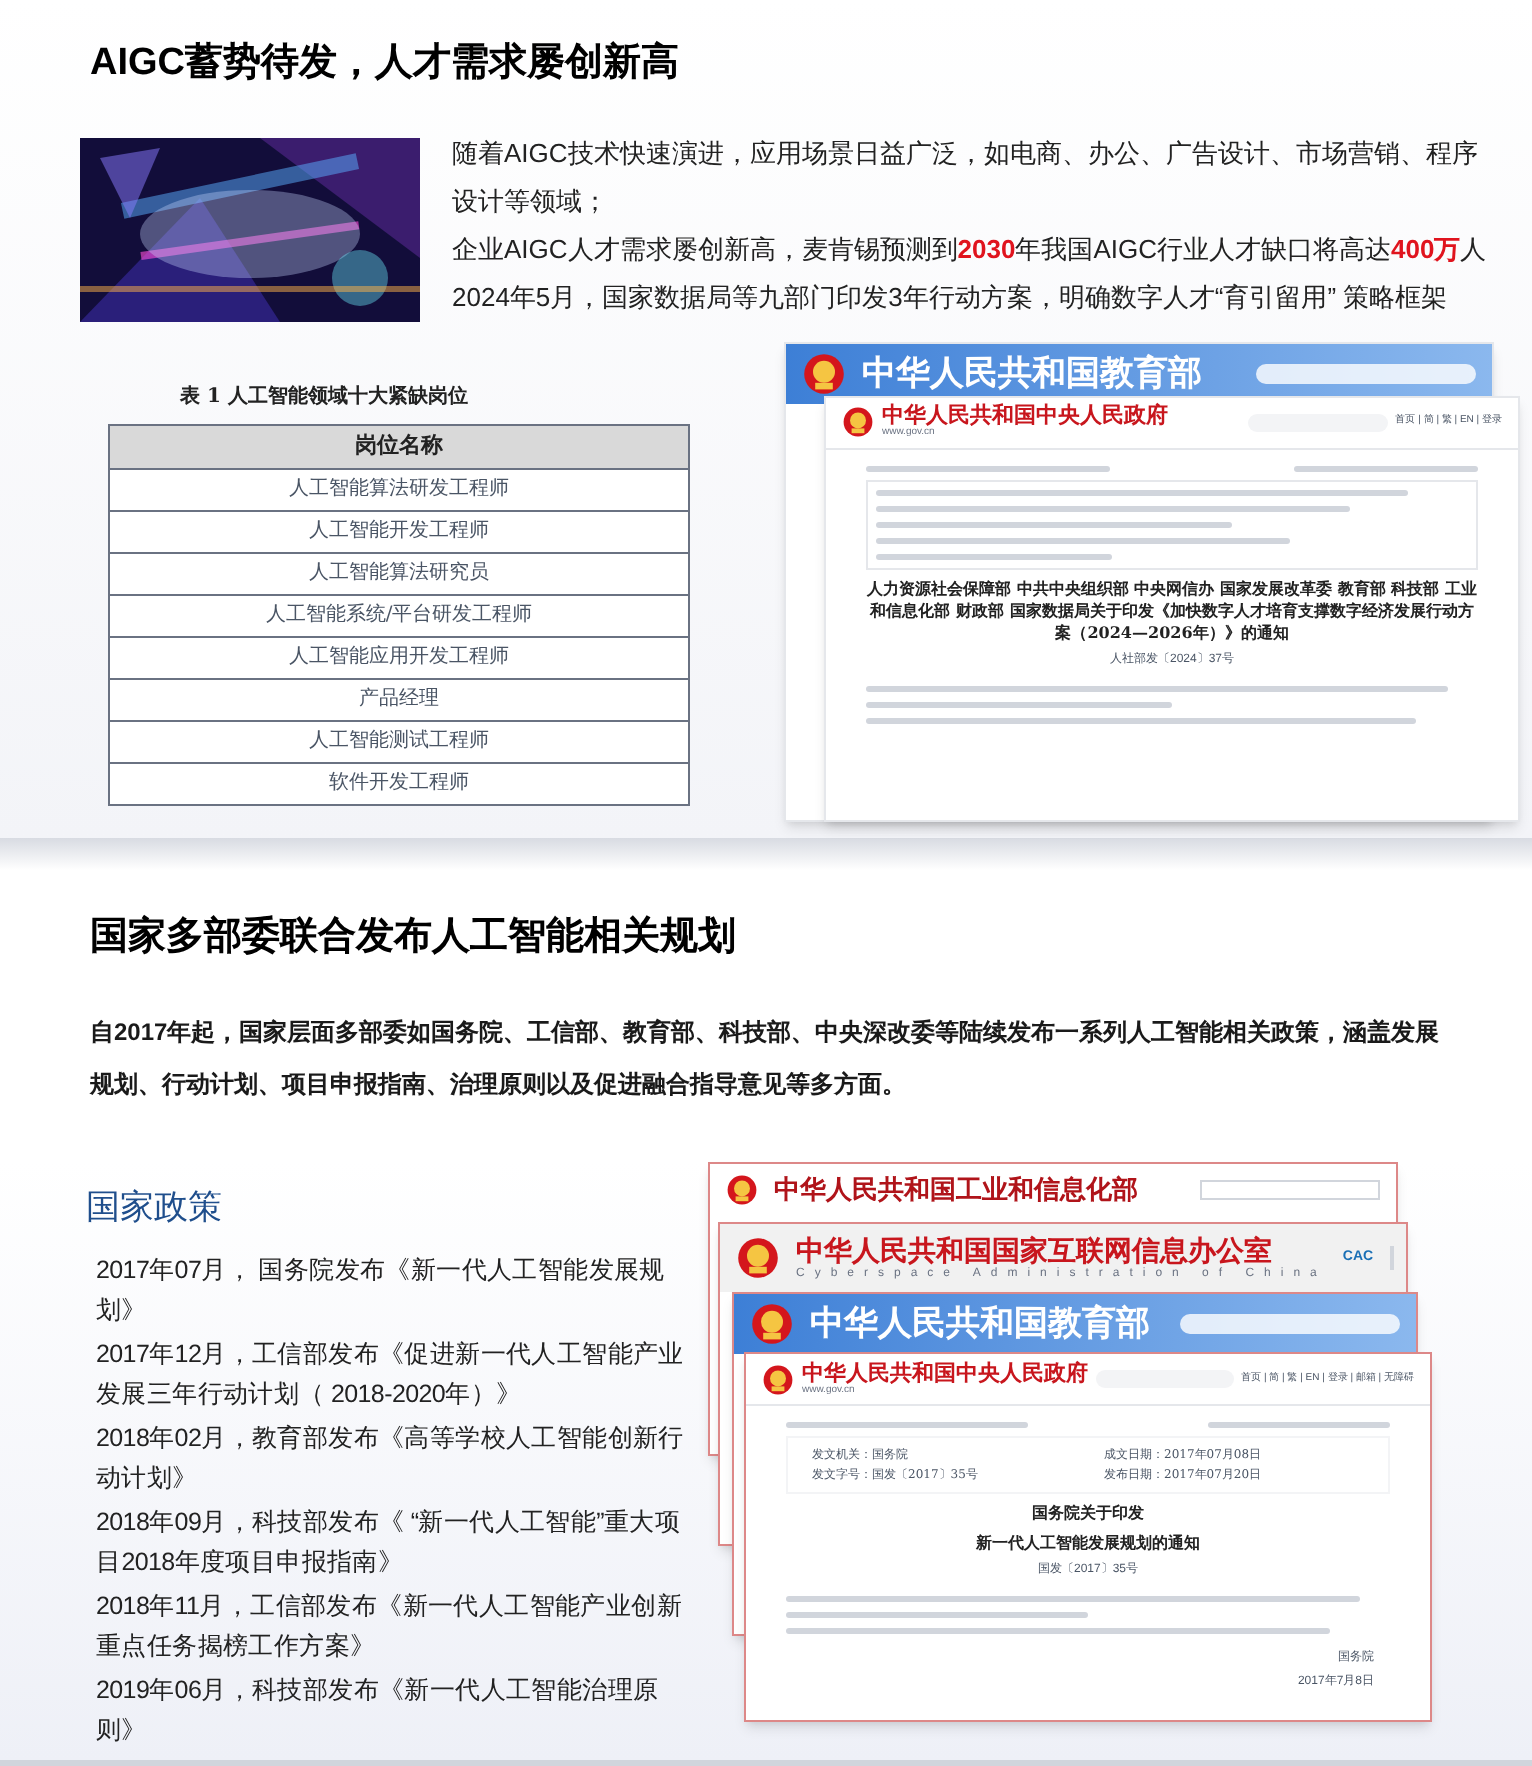  What do you see at coordinates (399, 616) in the screenshot?
I see `table-cell: 人工智能系统/平台研发工程师` at bounding box center [399, 616].